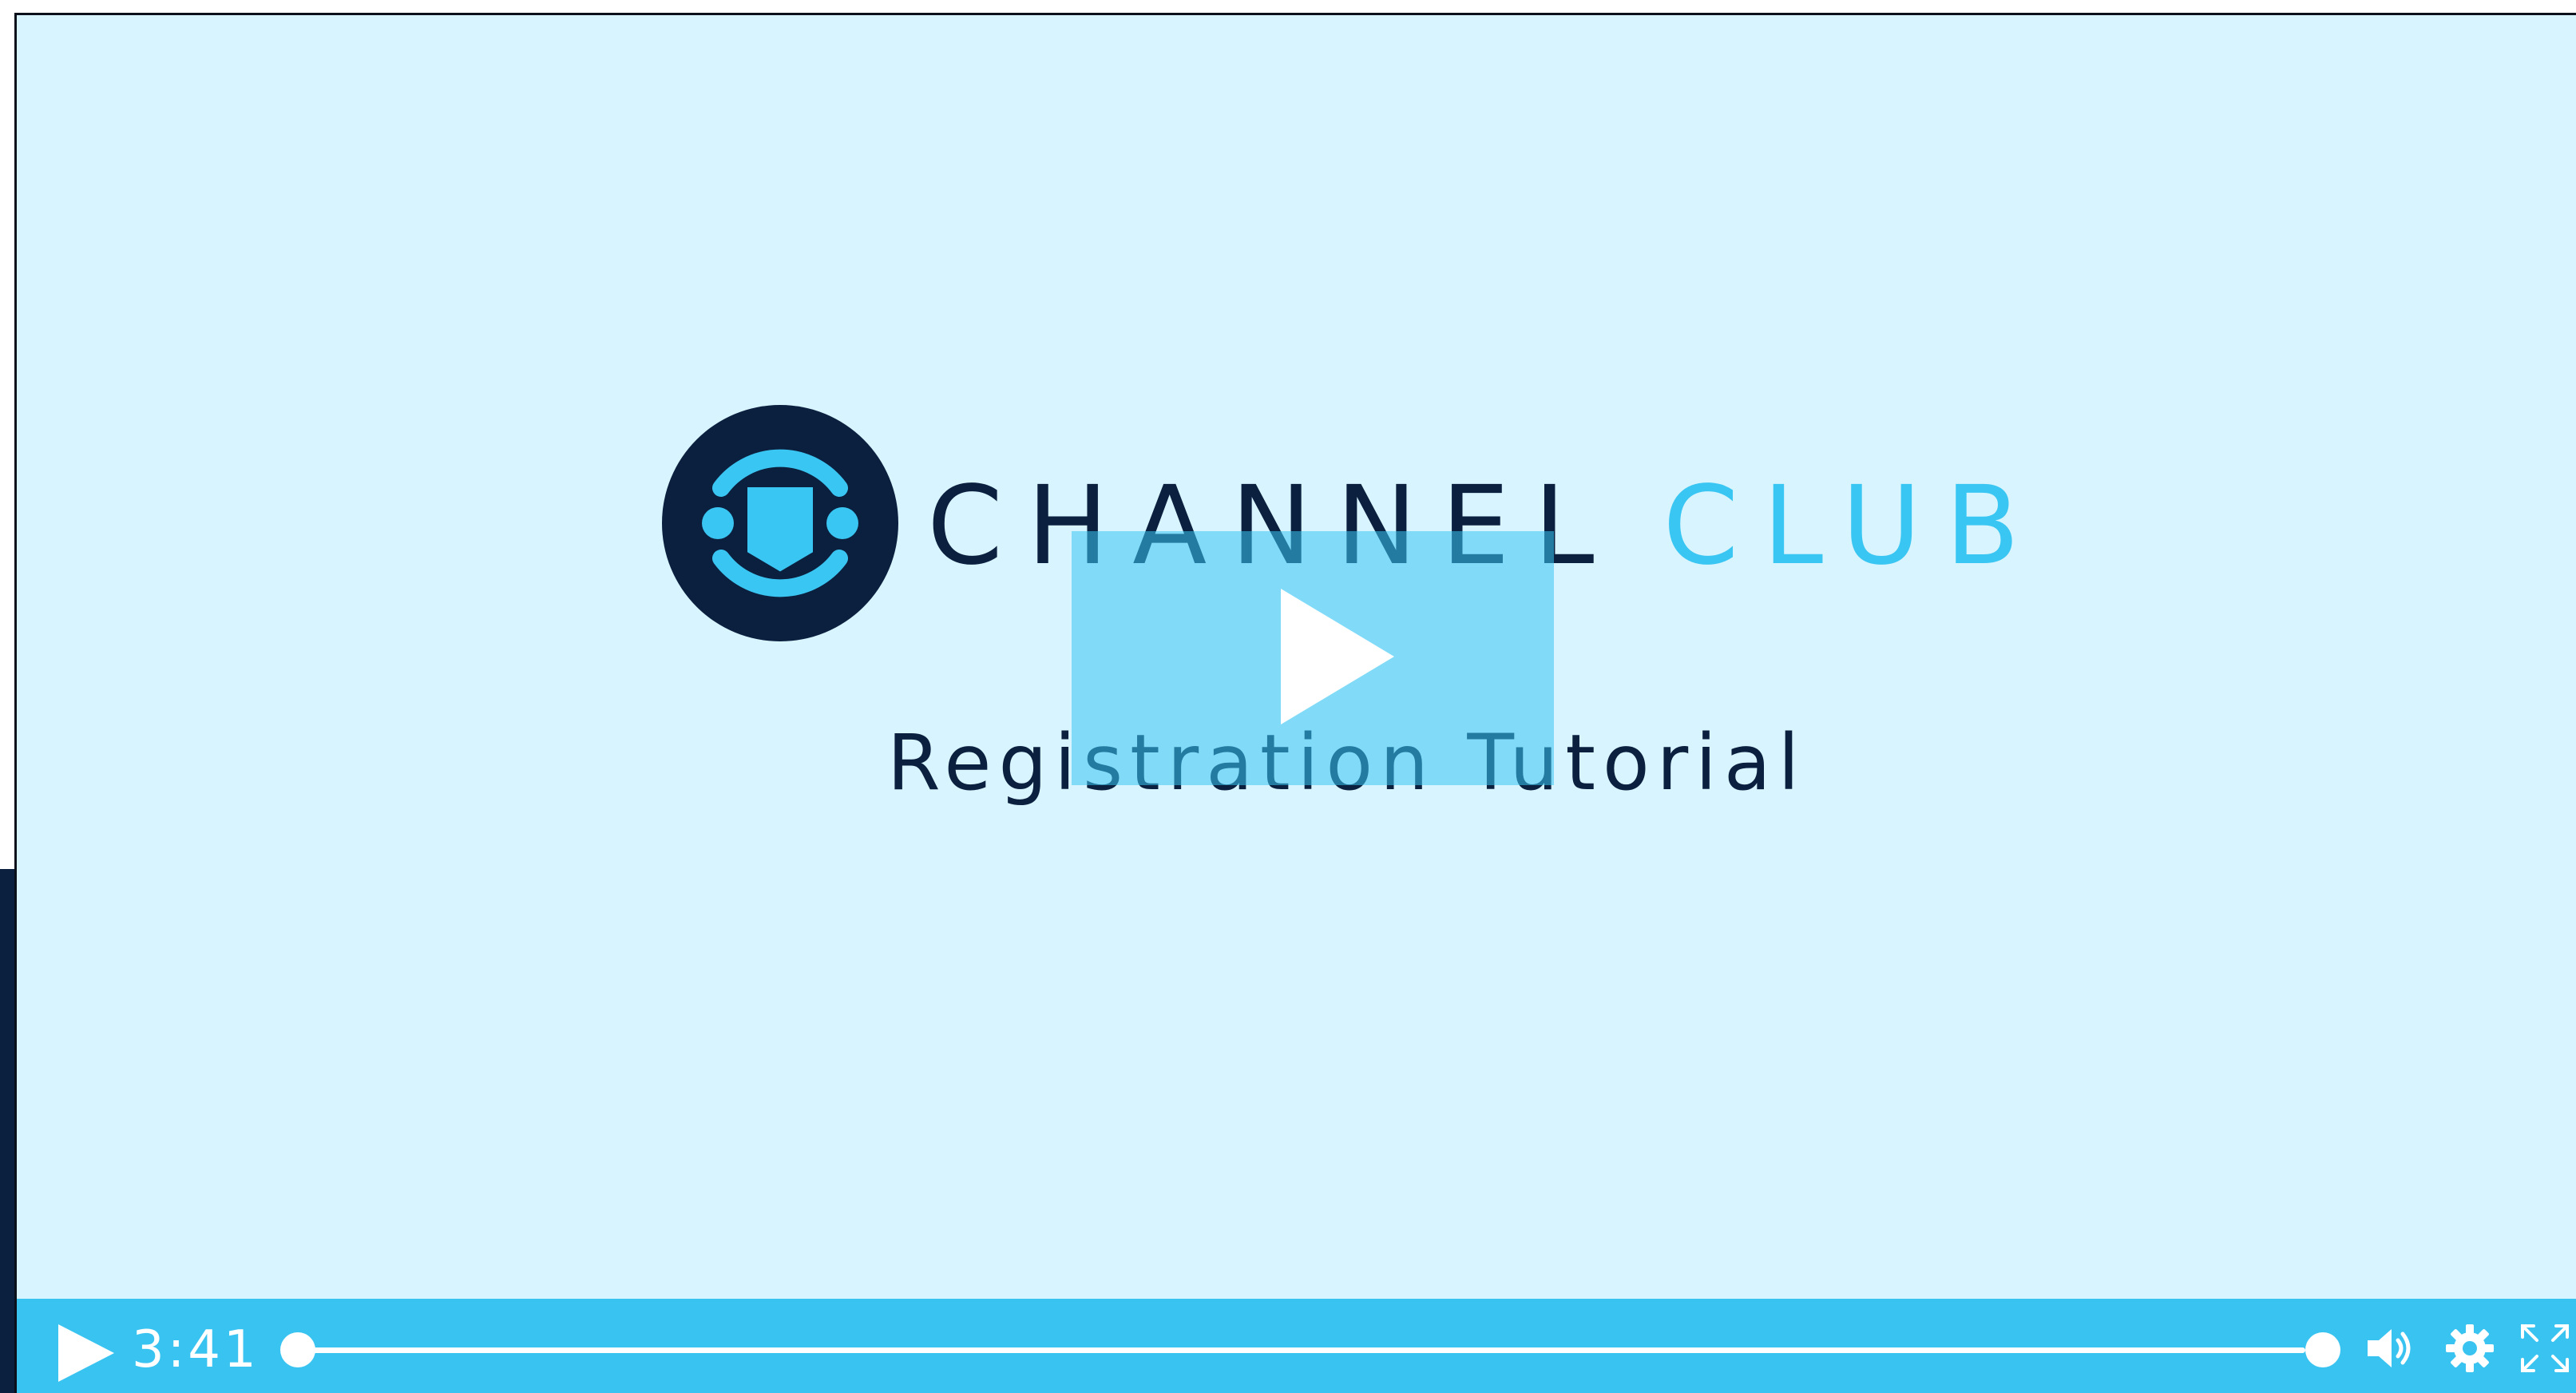 The width and height of the screenshot is (2576, 1393). I want to click on progress-track, so click(1301, 1350).